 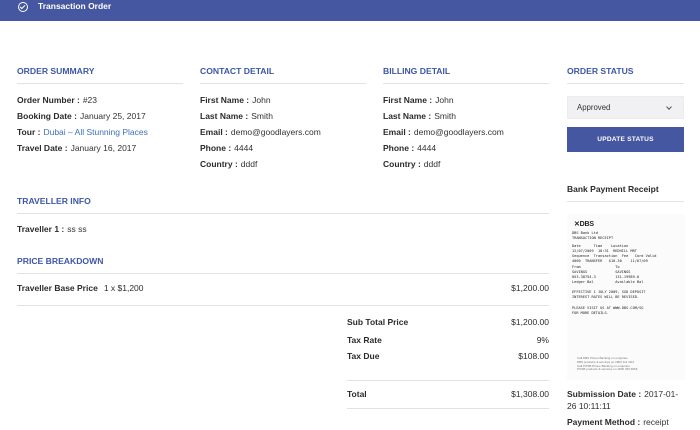 What do you see at coordinates (584, 224) in the screenshot?
I see `dbs-logo: ✕DBS` at bounding box center [584, 224].